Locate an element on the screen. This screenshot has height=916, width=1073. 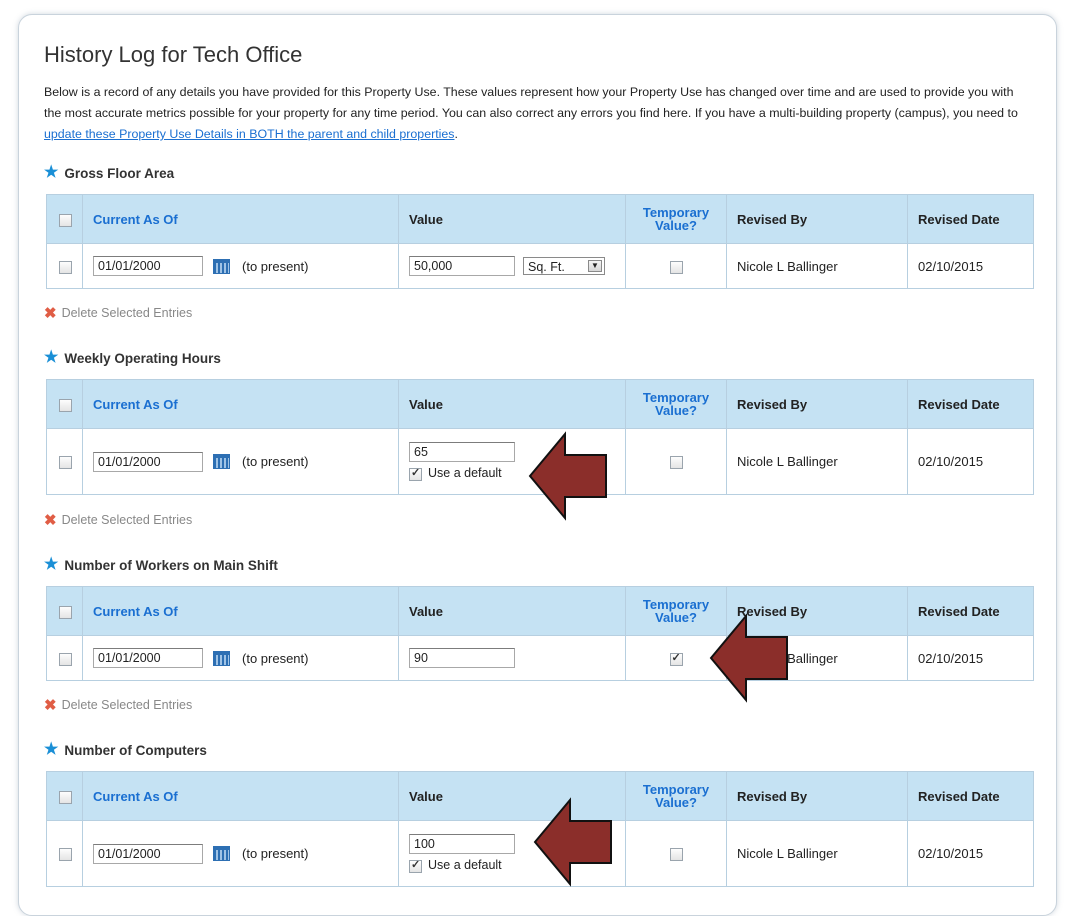
unit-select: Sq. Ft. ▼ is located at coordinates (564, 266).